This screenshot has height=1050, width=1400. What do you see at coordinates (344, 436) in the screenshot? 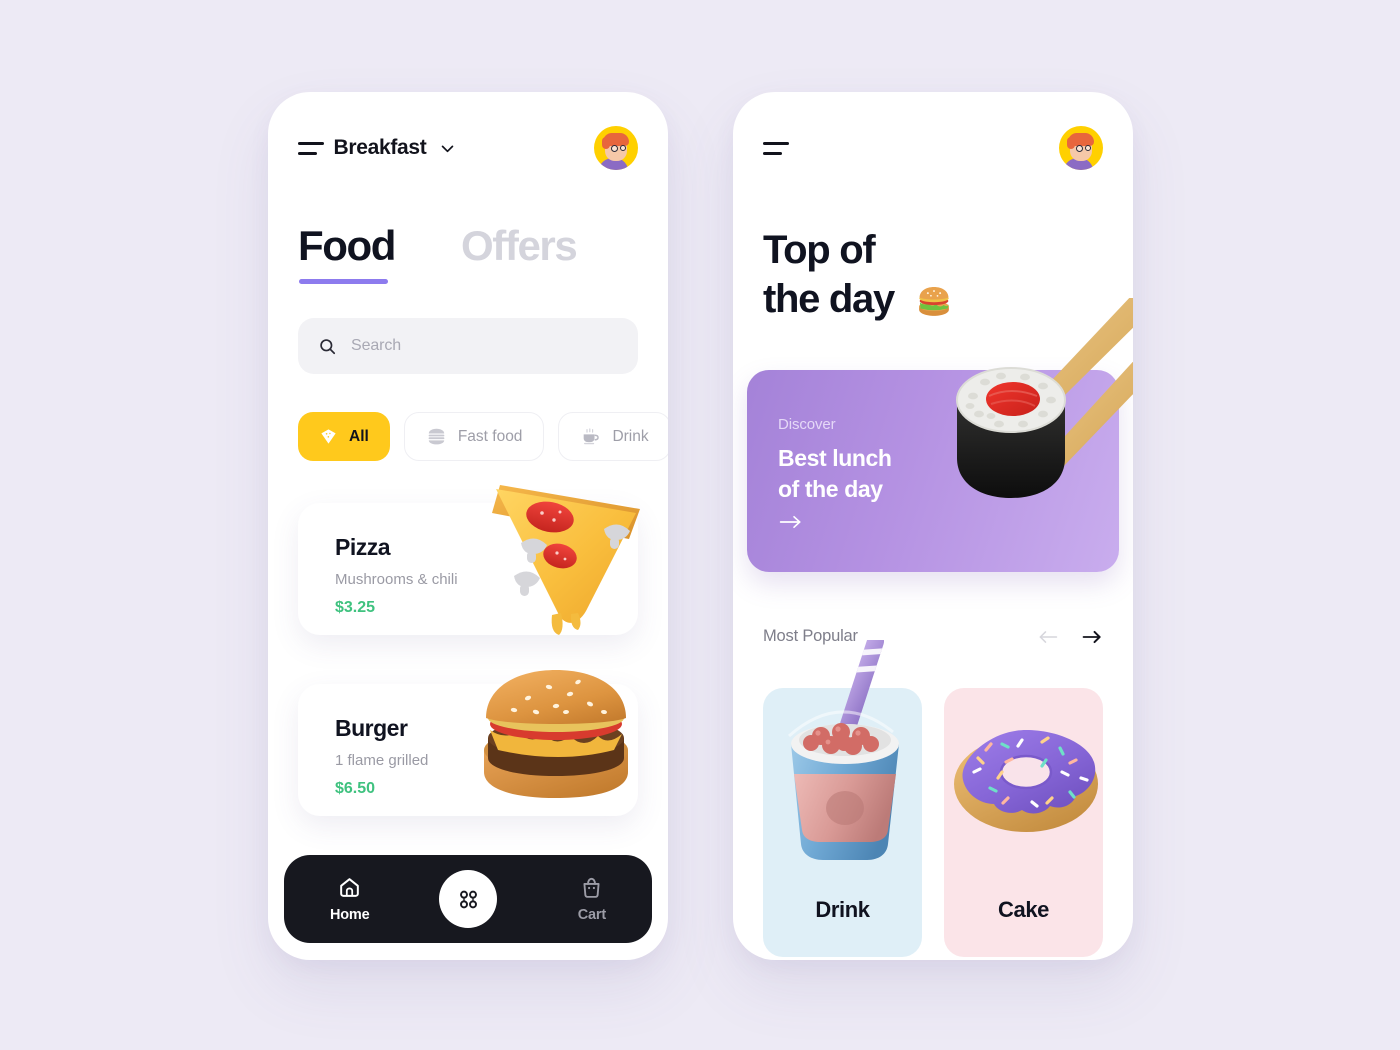
I see `chip-all: All` at bounding box center [344, 436].